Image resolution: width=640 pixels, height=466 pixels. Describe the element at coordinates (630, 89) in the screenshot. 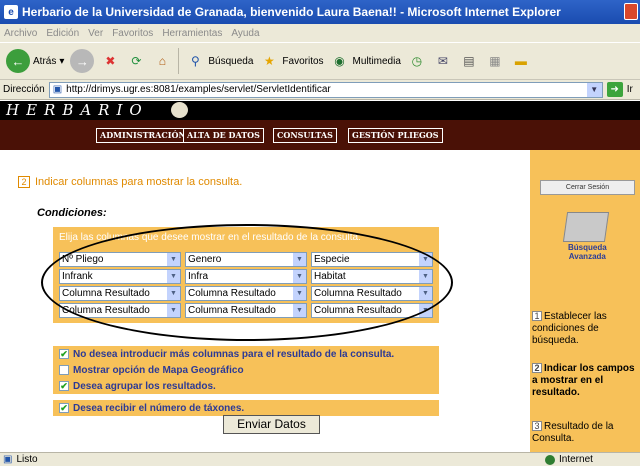

I see `go-button: Ir` at that location.